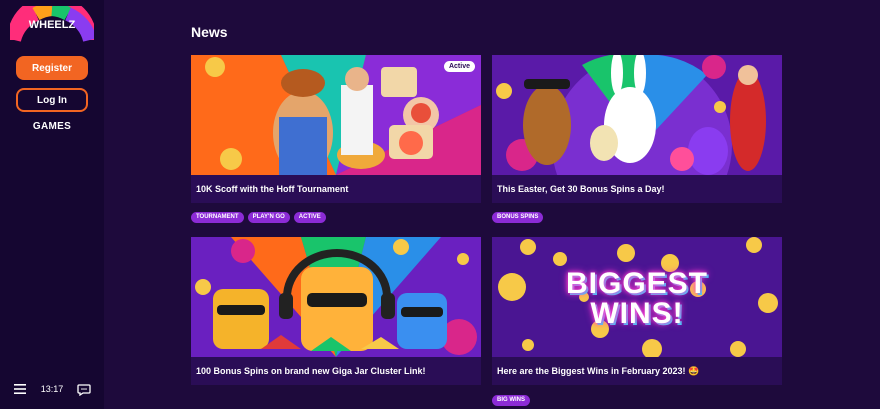 The image size is (880, 409). I want to click on news-card-2-tags: BONUS SPINS, so click(518, 217).